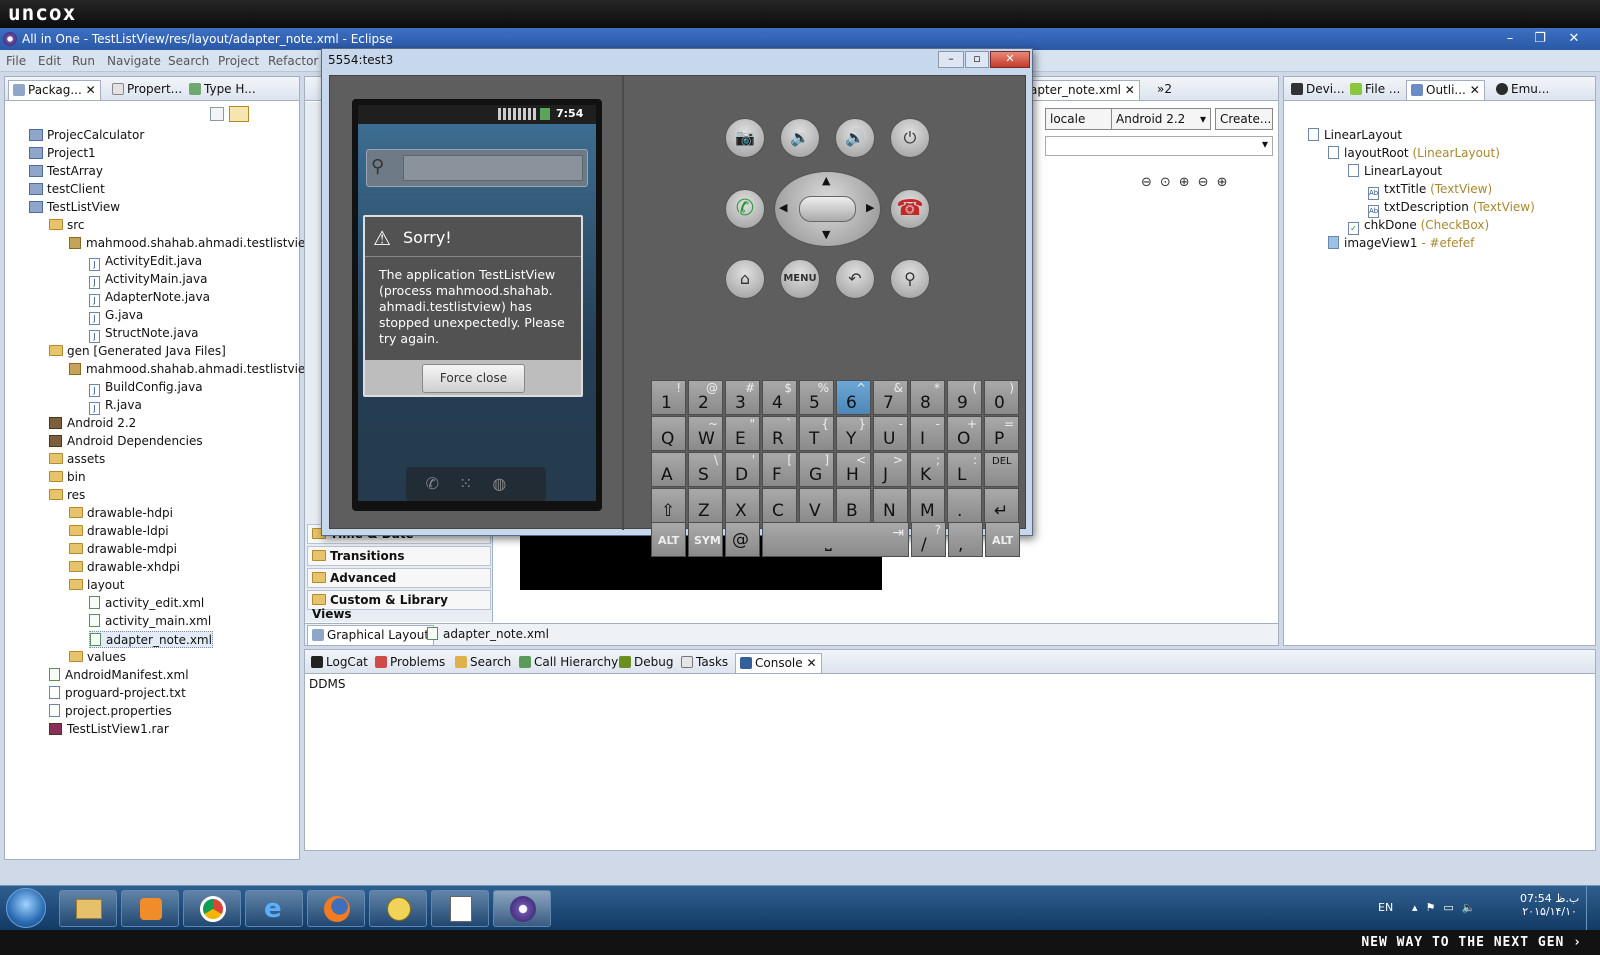 This screenshot has width=1600, height=955. I want to click on explorer-taskbar-item, so click(88, 908).